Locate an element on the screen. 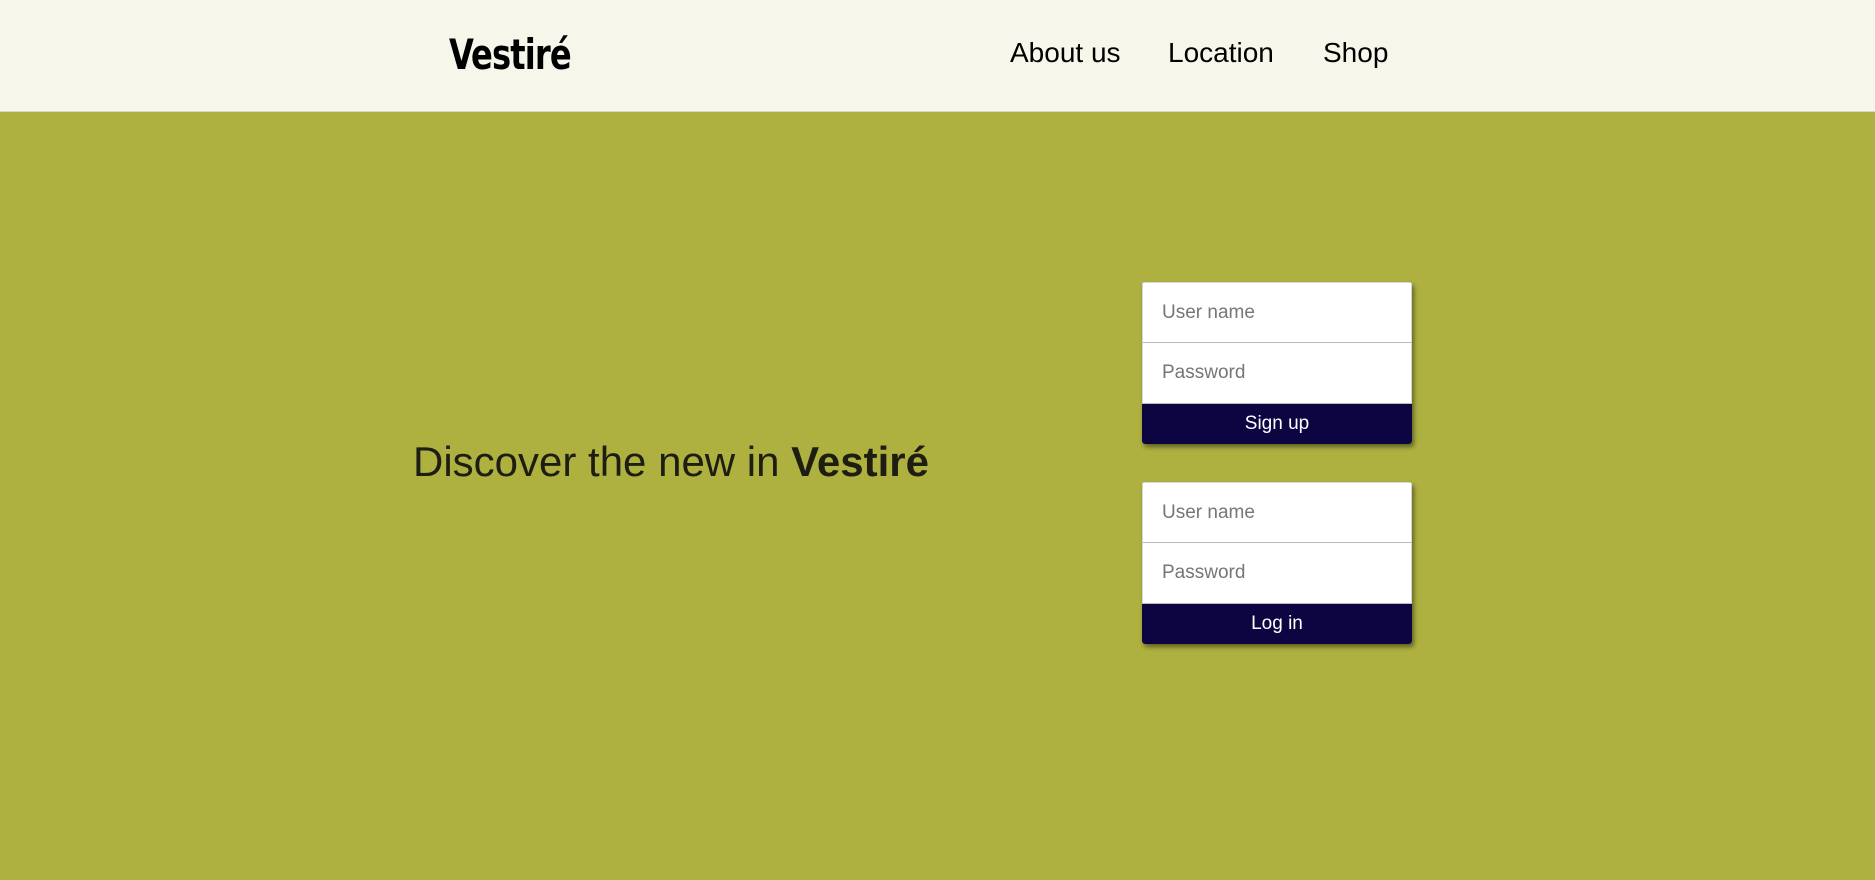 Image resolution: width=1875 pixels, height=880 pixels. hero-heading-brand: Vestiré is located at coordinates (860, 461).